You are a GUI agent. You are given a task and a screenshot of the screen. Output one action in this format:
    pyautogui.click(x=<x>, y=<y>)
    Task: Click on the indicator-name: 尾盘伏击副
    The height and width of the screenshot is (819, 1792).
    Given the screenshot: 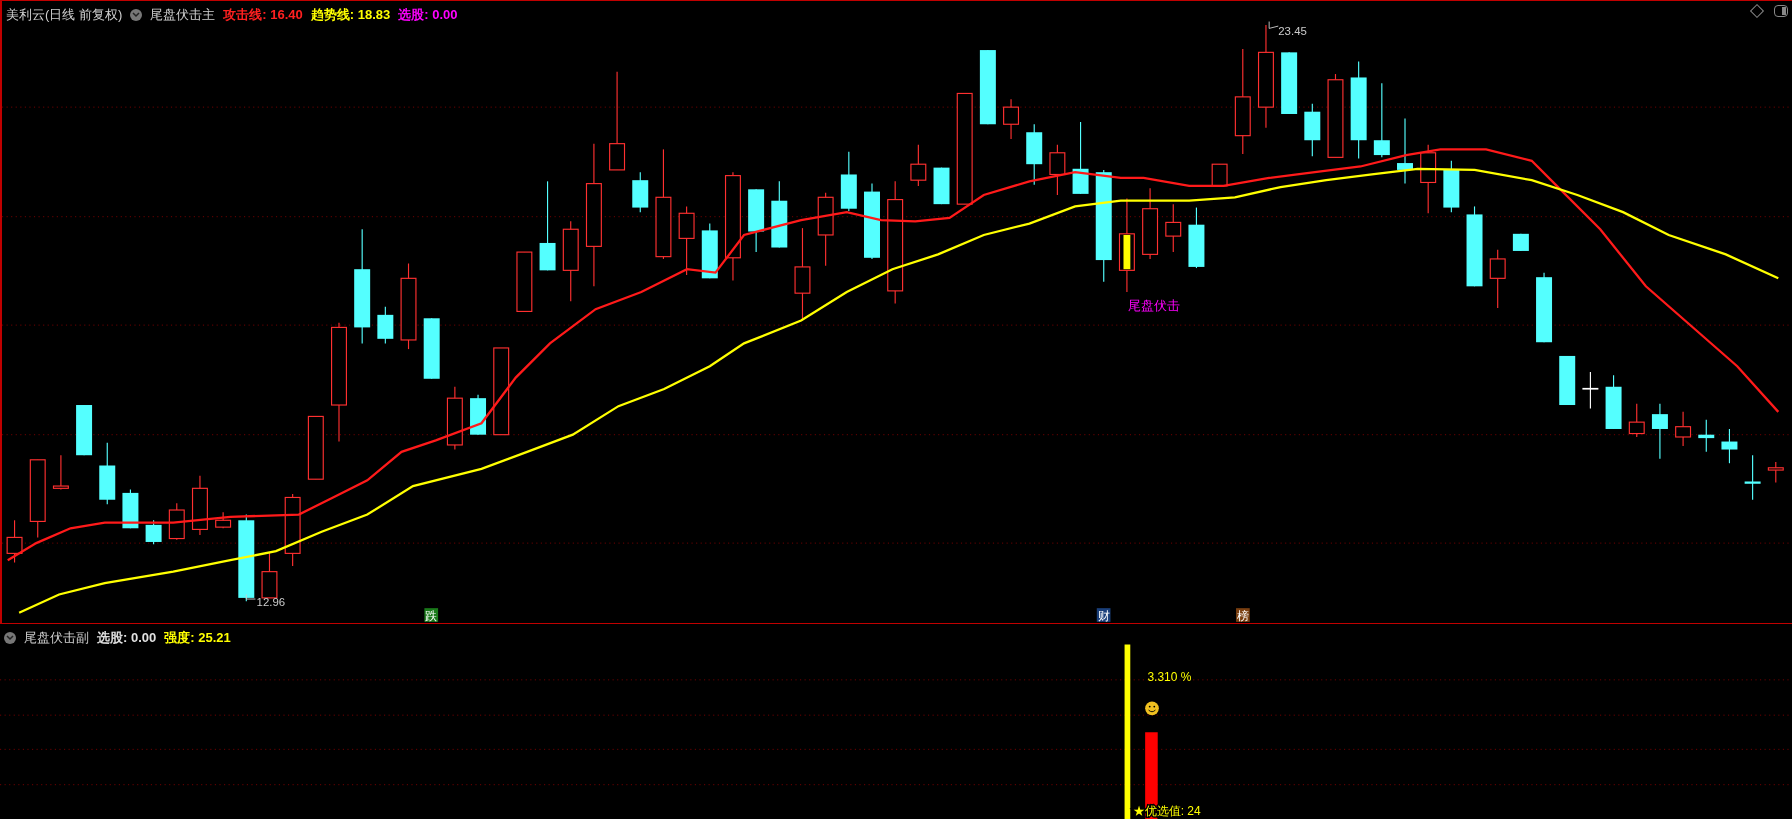 What is the action you would take?
    pyautogui.click(x=56, y=638)
    